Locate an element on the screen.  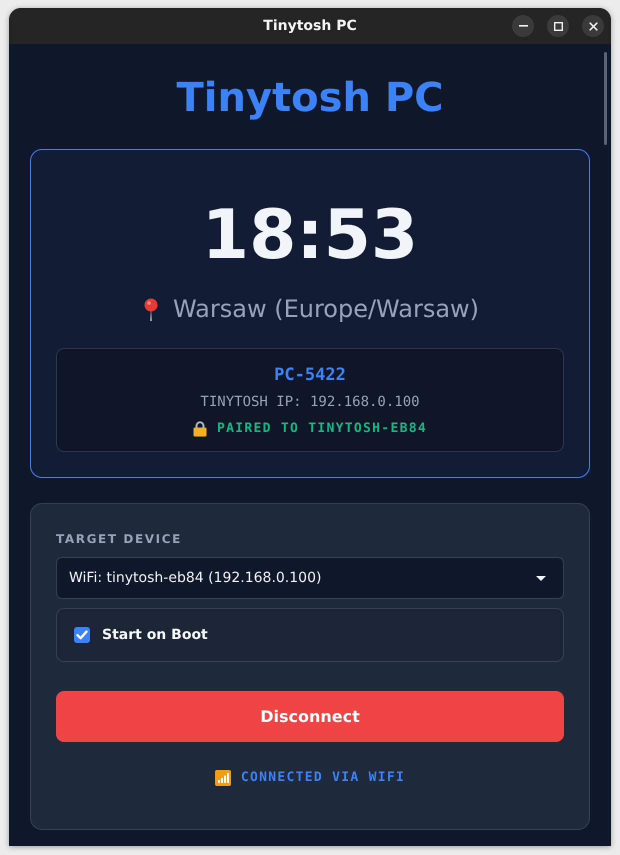
device-ip: TINYTOSH IP: 192.168.0.100 is located at coordinates (310, 402).